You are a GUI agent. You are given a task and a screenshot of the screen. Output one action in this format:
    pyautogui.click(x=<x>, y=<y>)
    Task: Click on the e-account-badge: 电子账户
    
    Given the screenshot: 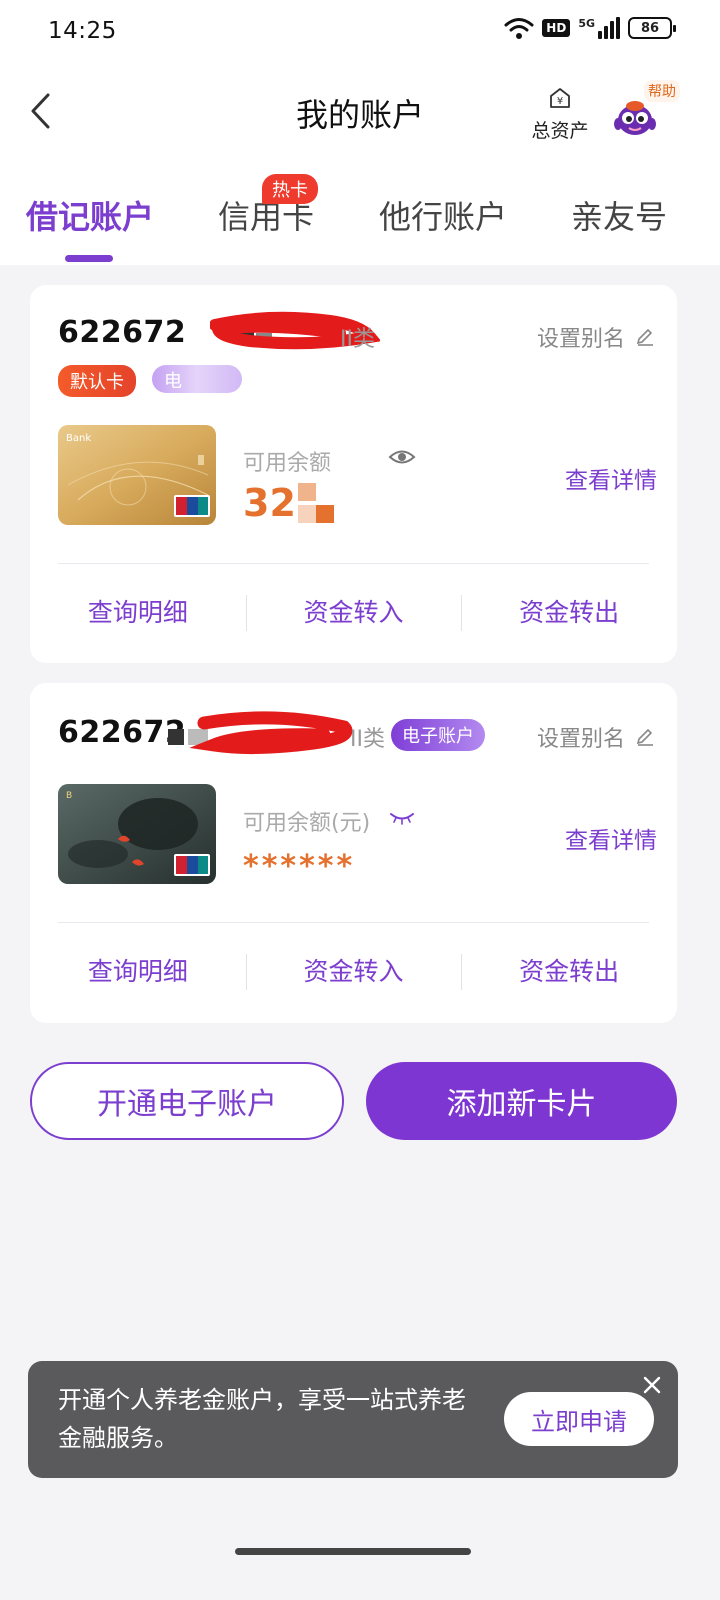 What is the action you would take?
    pyautogui.click(x=438, y=735)
    